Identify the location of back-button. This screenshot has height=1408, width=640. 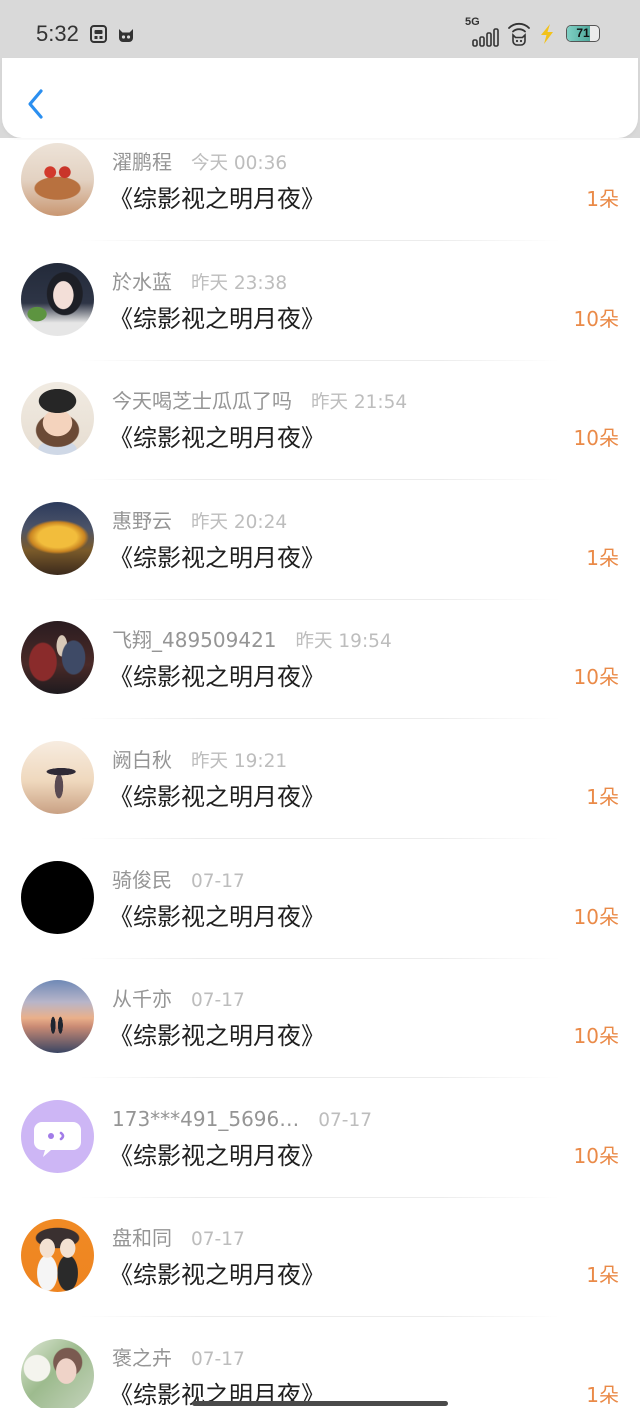
(36, 104).